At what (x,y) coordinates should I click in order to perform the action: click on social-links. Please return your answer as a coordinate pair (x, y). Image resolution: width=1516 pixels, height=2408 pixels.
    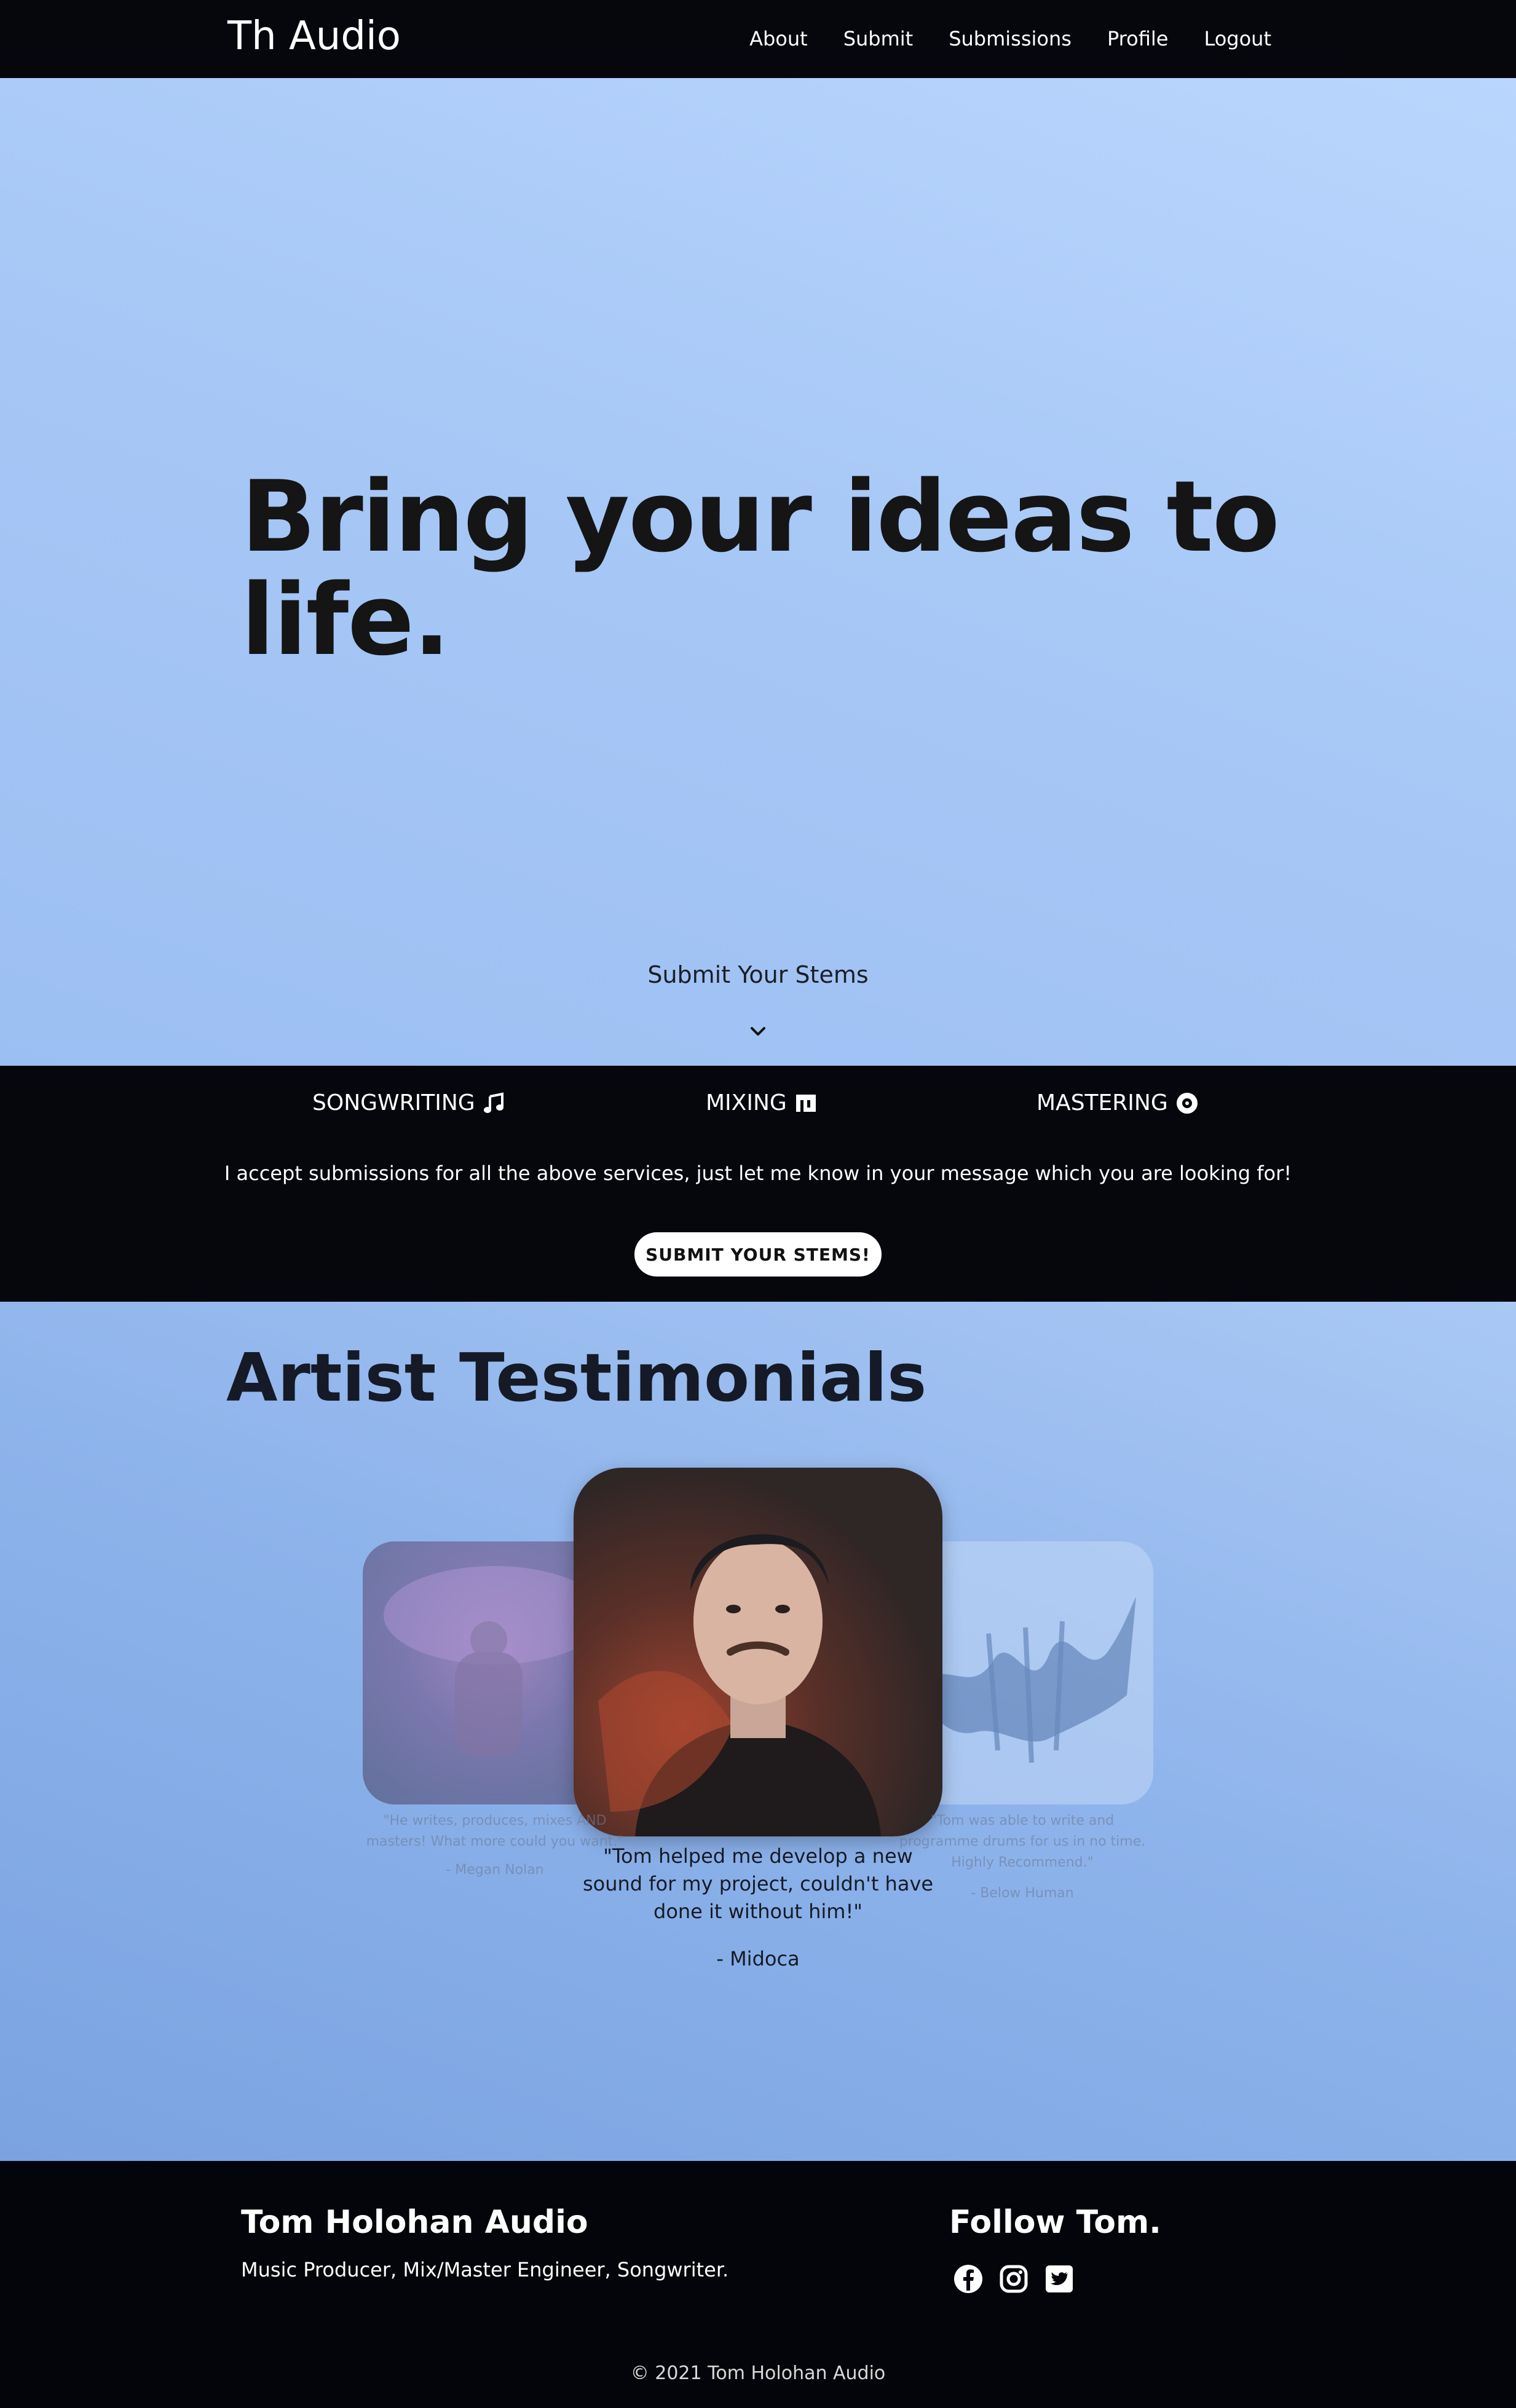
    Looking at the image, I should click on (1014, 2279).